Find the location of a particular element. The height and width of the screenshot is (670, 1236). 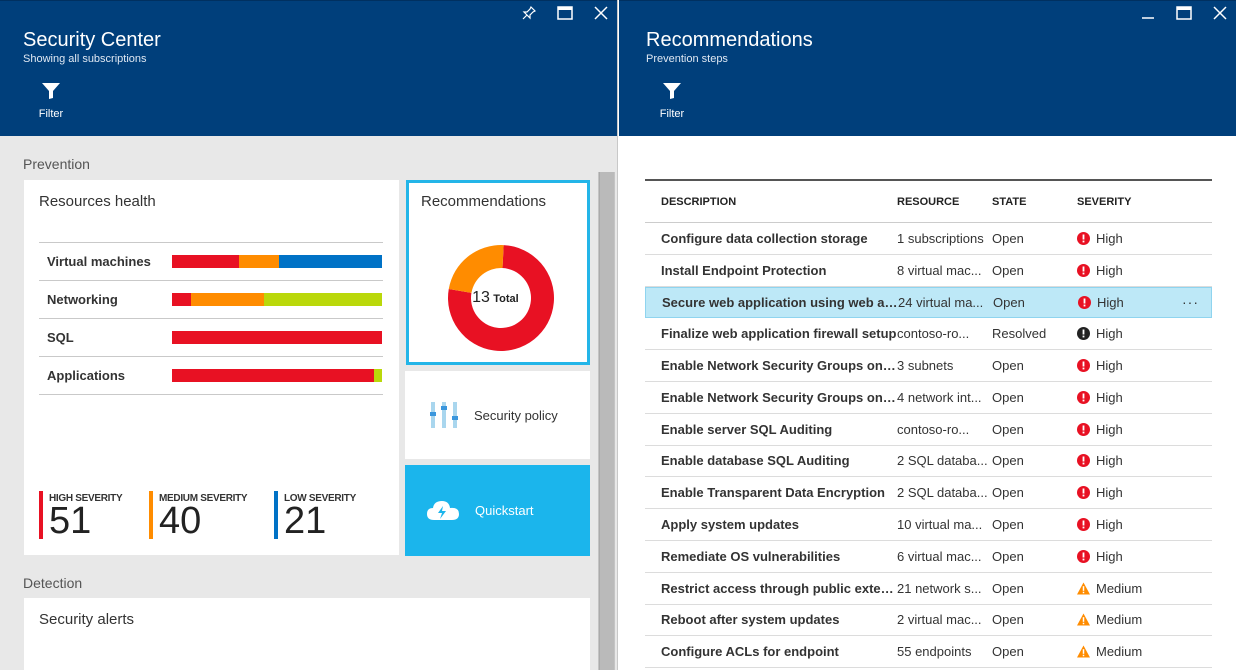

cell-description: Reboot after system updates is located at coordinates (750, 620).